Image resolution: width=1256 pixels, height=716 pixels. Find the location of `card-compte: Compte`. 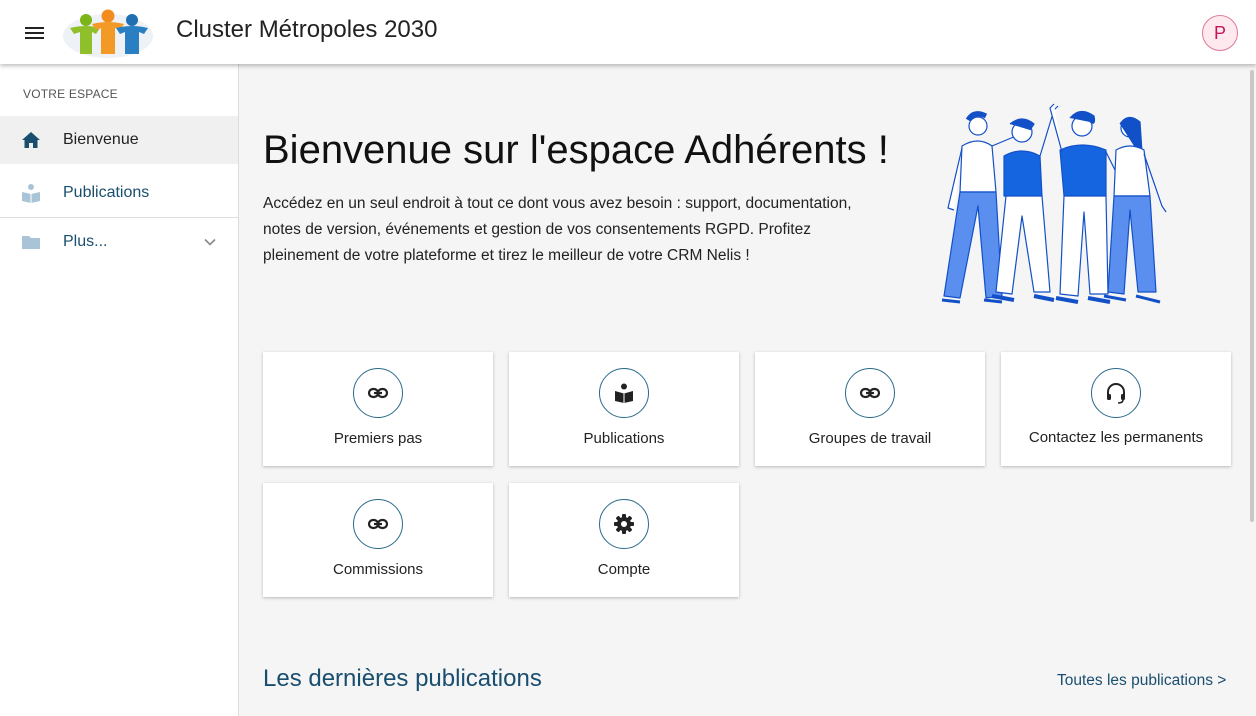

card-compte: Compte is located at coordinates (624, 540).